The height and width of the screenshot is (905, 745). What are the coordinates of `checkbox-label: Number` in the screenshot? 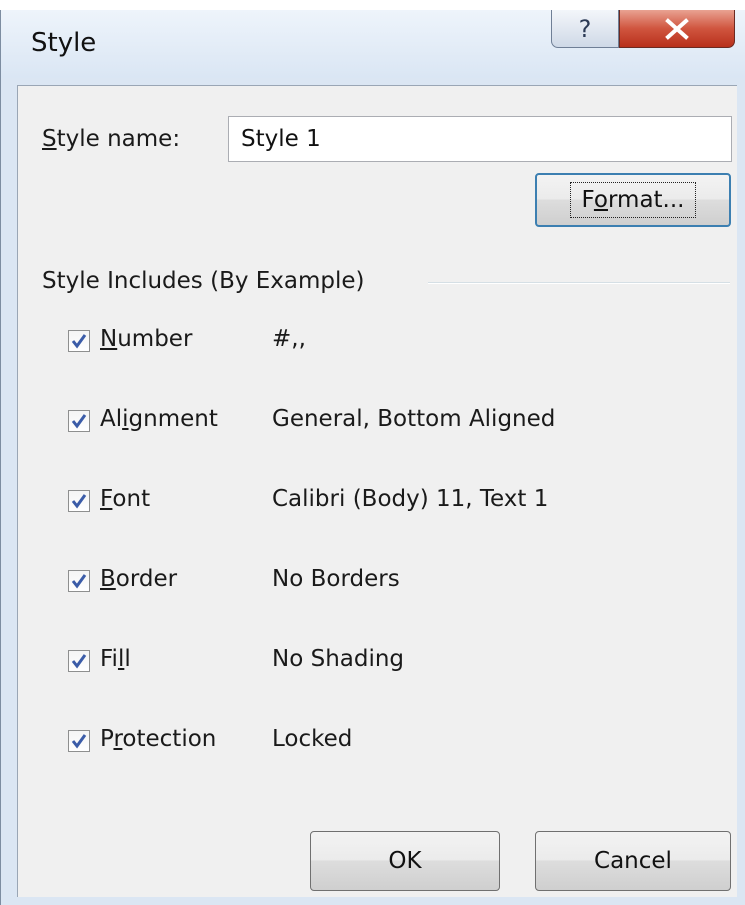 It's located at (146, 339).